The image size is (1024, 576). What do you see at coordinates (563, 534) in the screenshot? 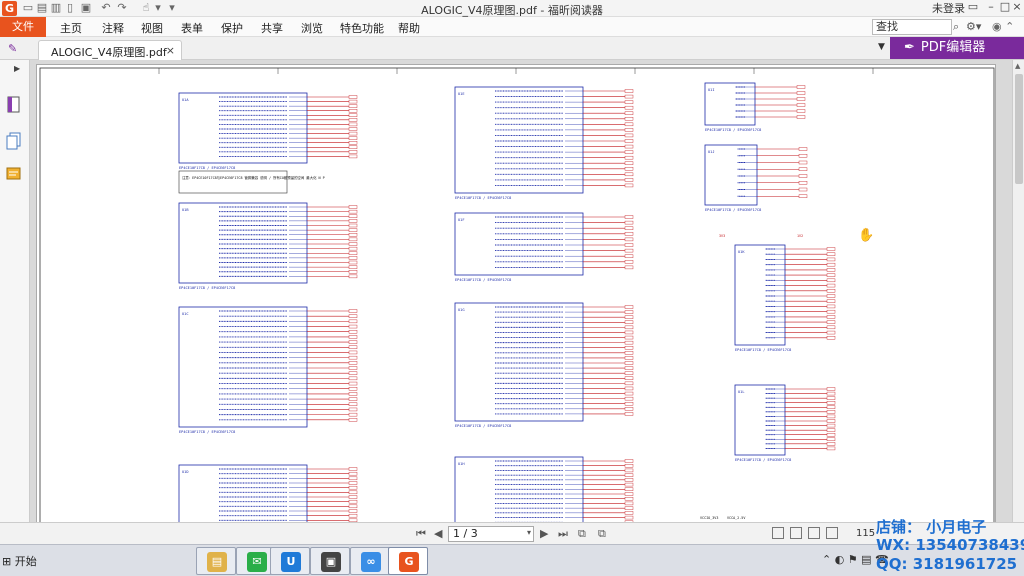
I see `last-page-icon: ⏭` at bounding box center [563, 534].